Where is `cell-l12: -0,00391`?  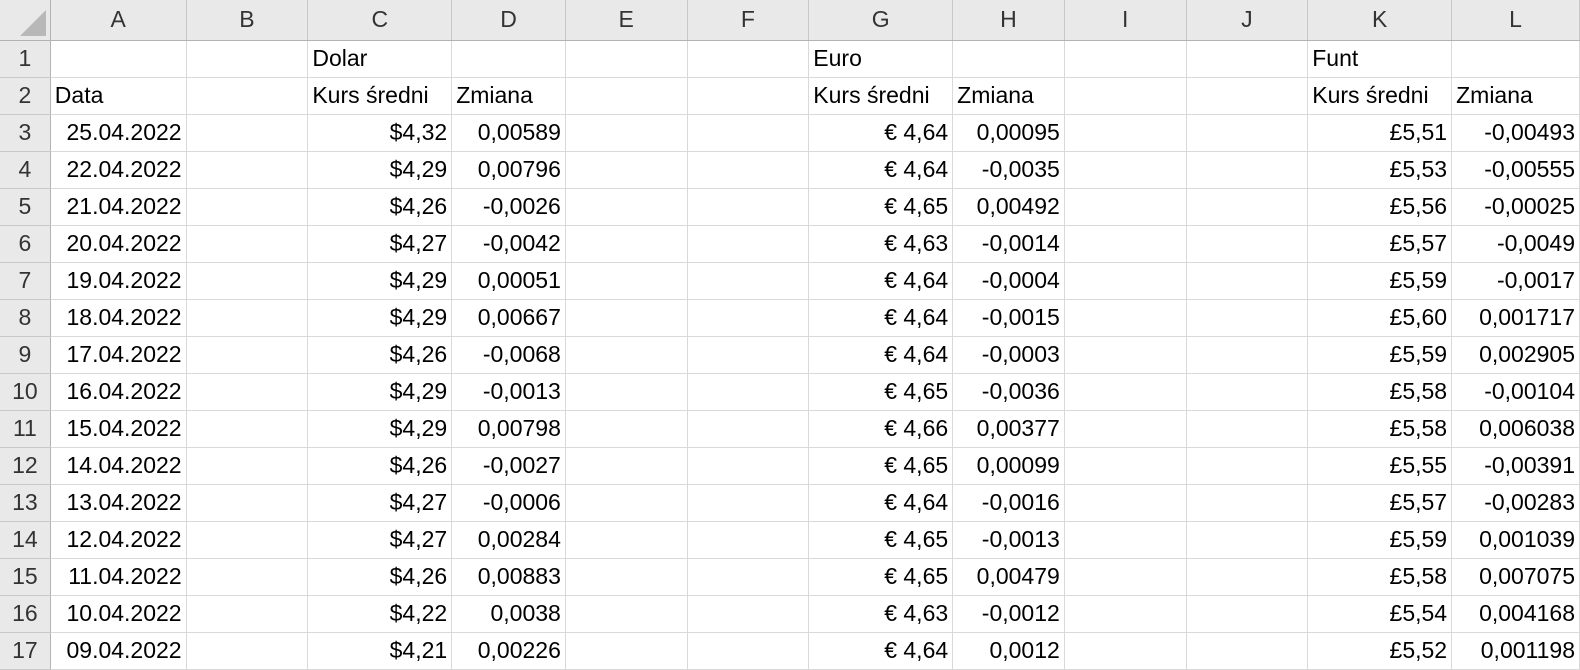 cell-l12: -0,00391 is located at coordinates (1515, 466).